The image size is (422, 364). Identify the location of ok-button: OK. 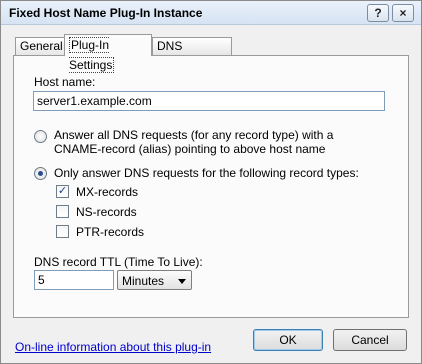
(288, 340).